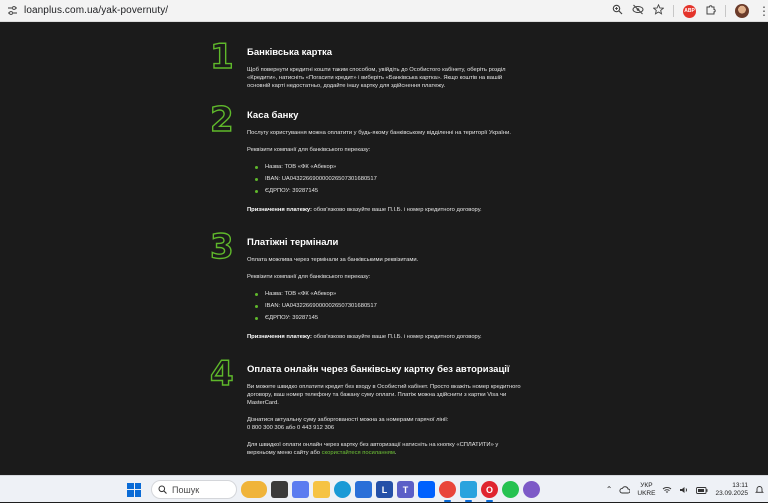  What do you see at coordinates (742, 11) in the screenshot?
I see `profile-avatar` at bounding box center [742, 11].